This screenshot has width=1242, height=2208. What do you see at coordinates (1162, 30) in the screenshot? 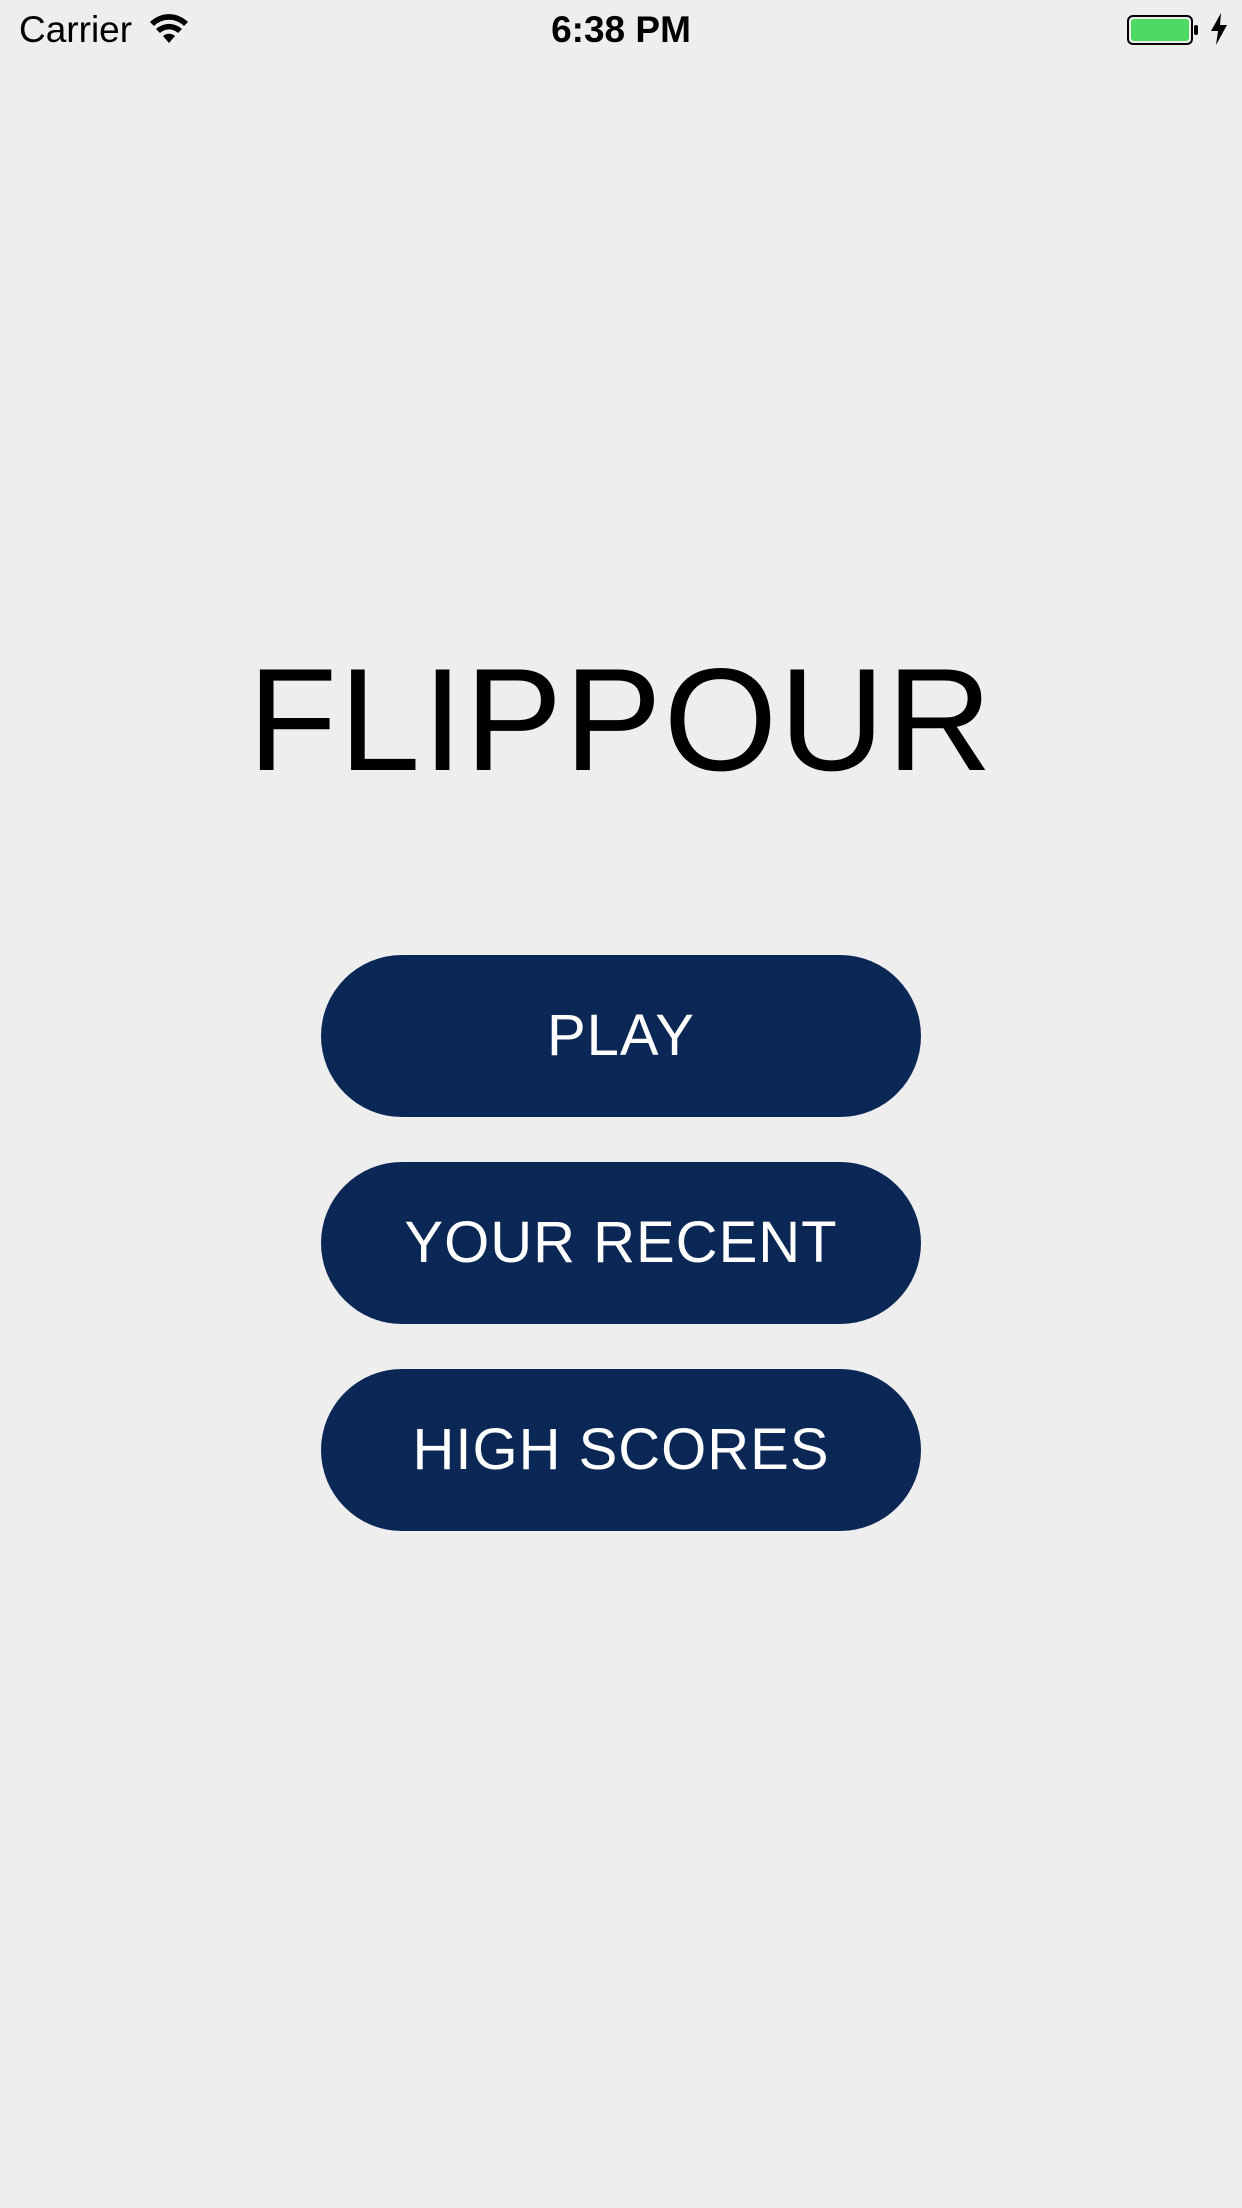
I see `battery-icon` at bounding box center [1162, 30].